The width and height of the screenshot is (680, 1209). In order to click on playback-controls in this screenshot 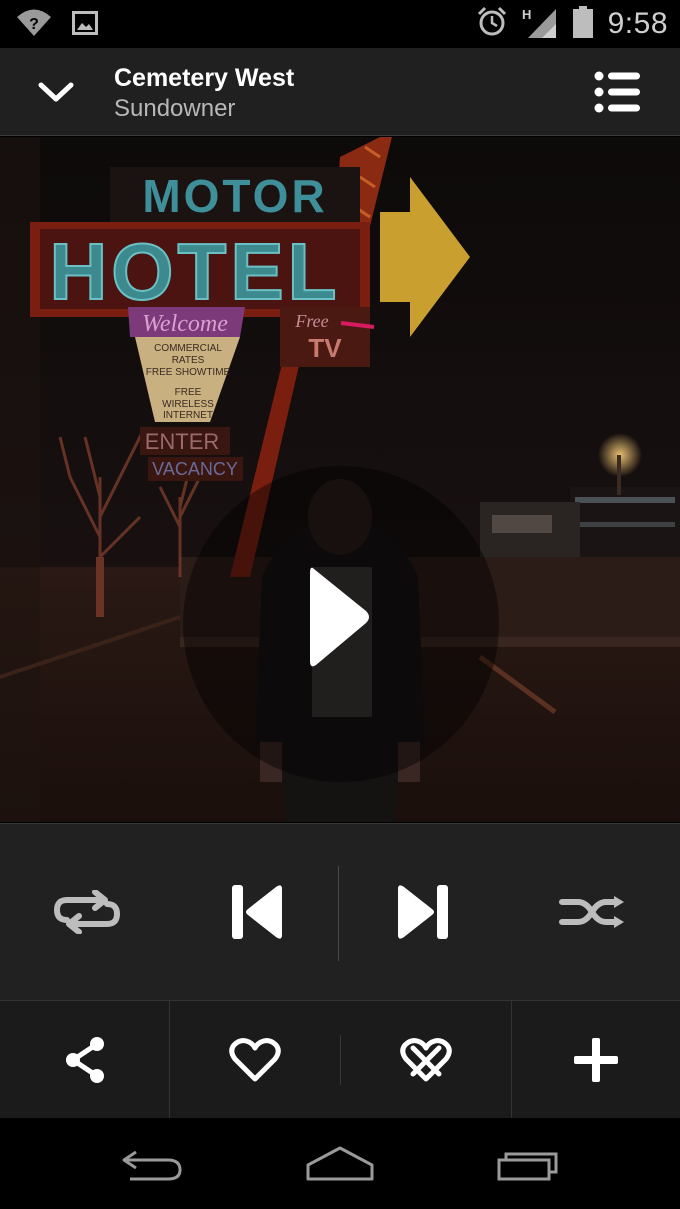, I will do `click(340, 911)`.